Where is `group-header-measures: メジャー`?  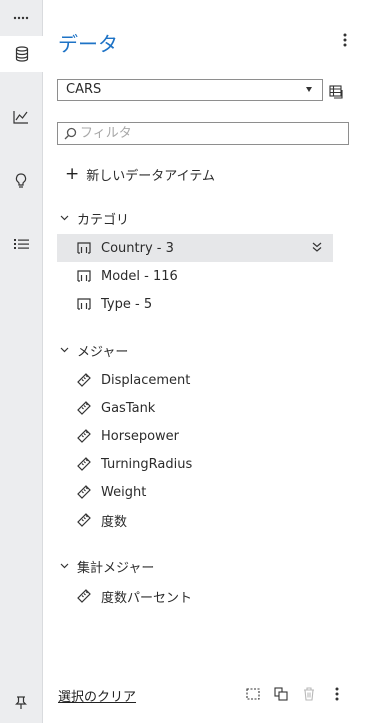
group-header-measures: メジャー is located at coordinates (94, 350).